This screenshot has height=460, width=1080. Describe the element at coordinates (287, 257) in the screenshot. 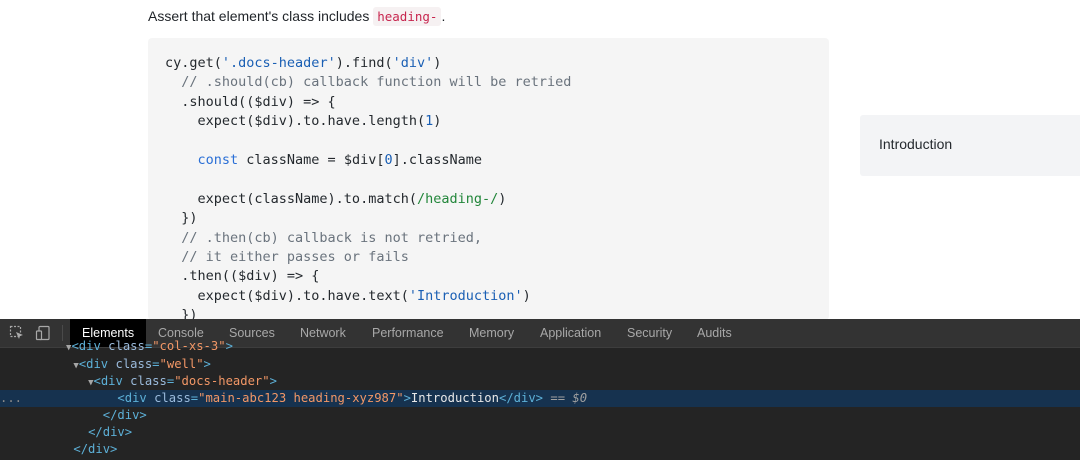

I see `code-line: // it either passes or fails` at that location.